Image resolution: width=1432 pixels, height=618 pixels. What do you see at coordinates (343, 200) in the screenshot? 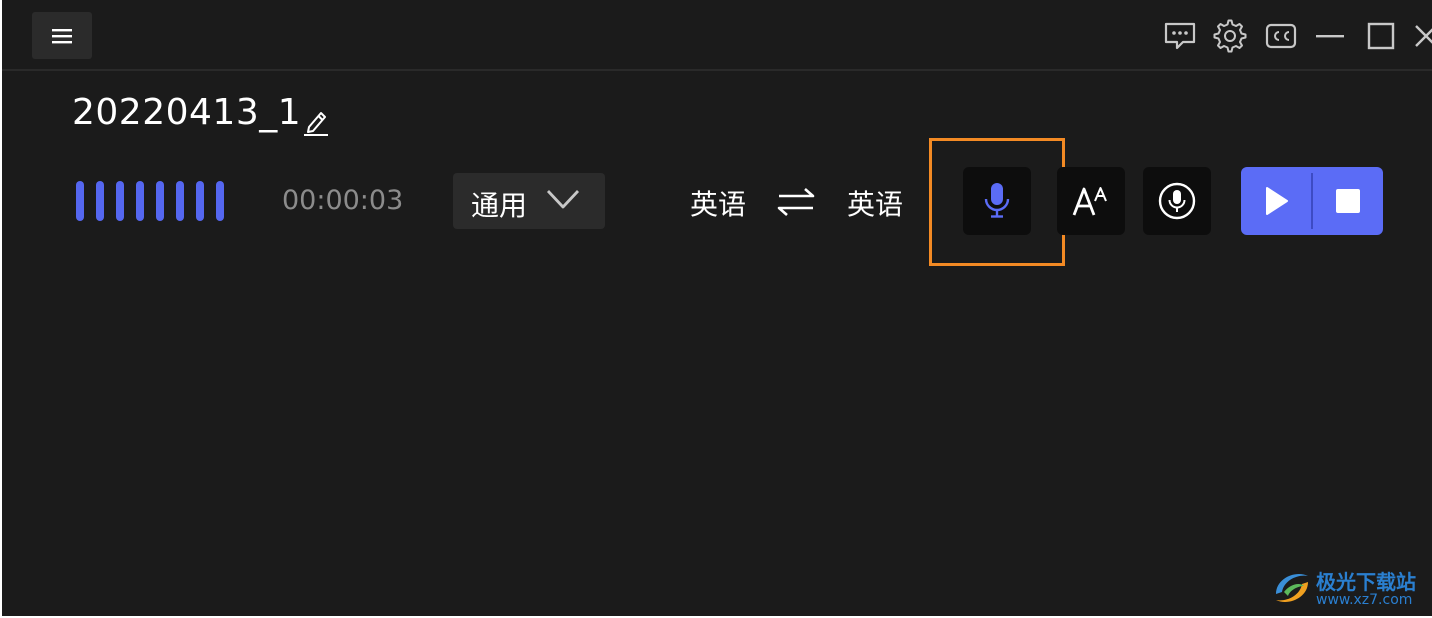
I see `elapsed-time: 00:00:03` at bounding box center [343, 200].